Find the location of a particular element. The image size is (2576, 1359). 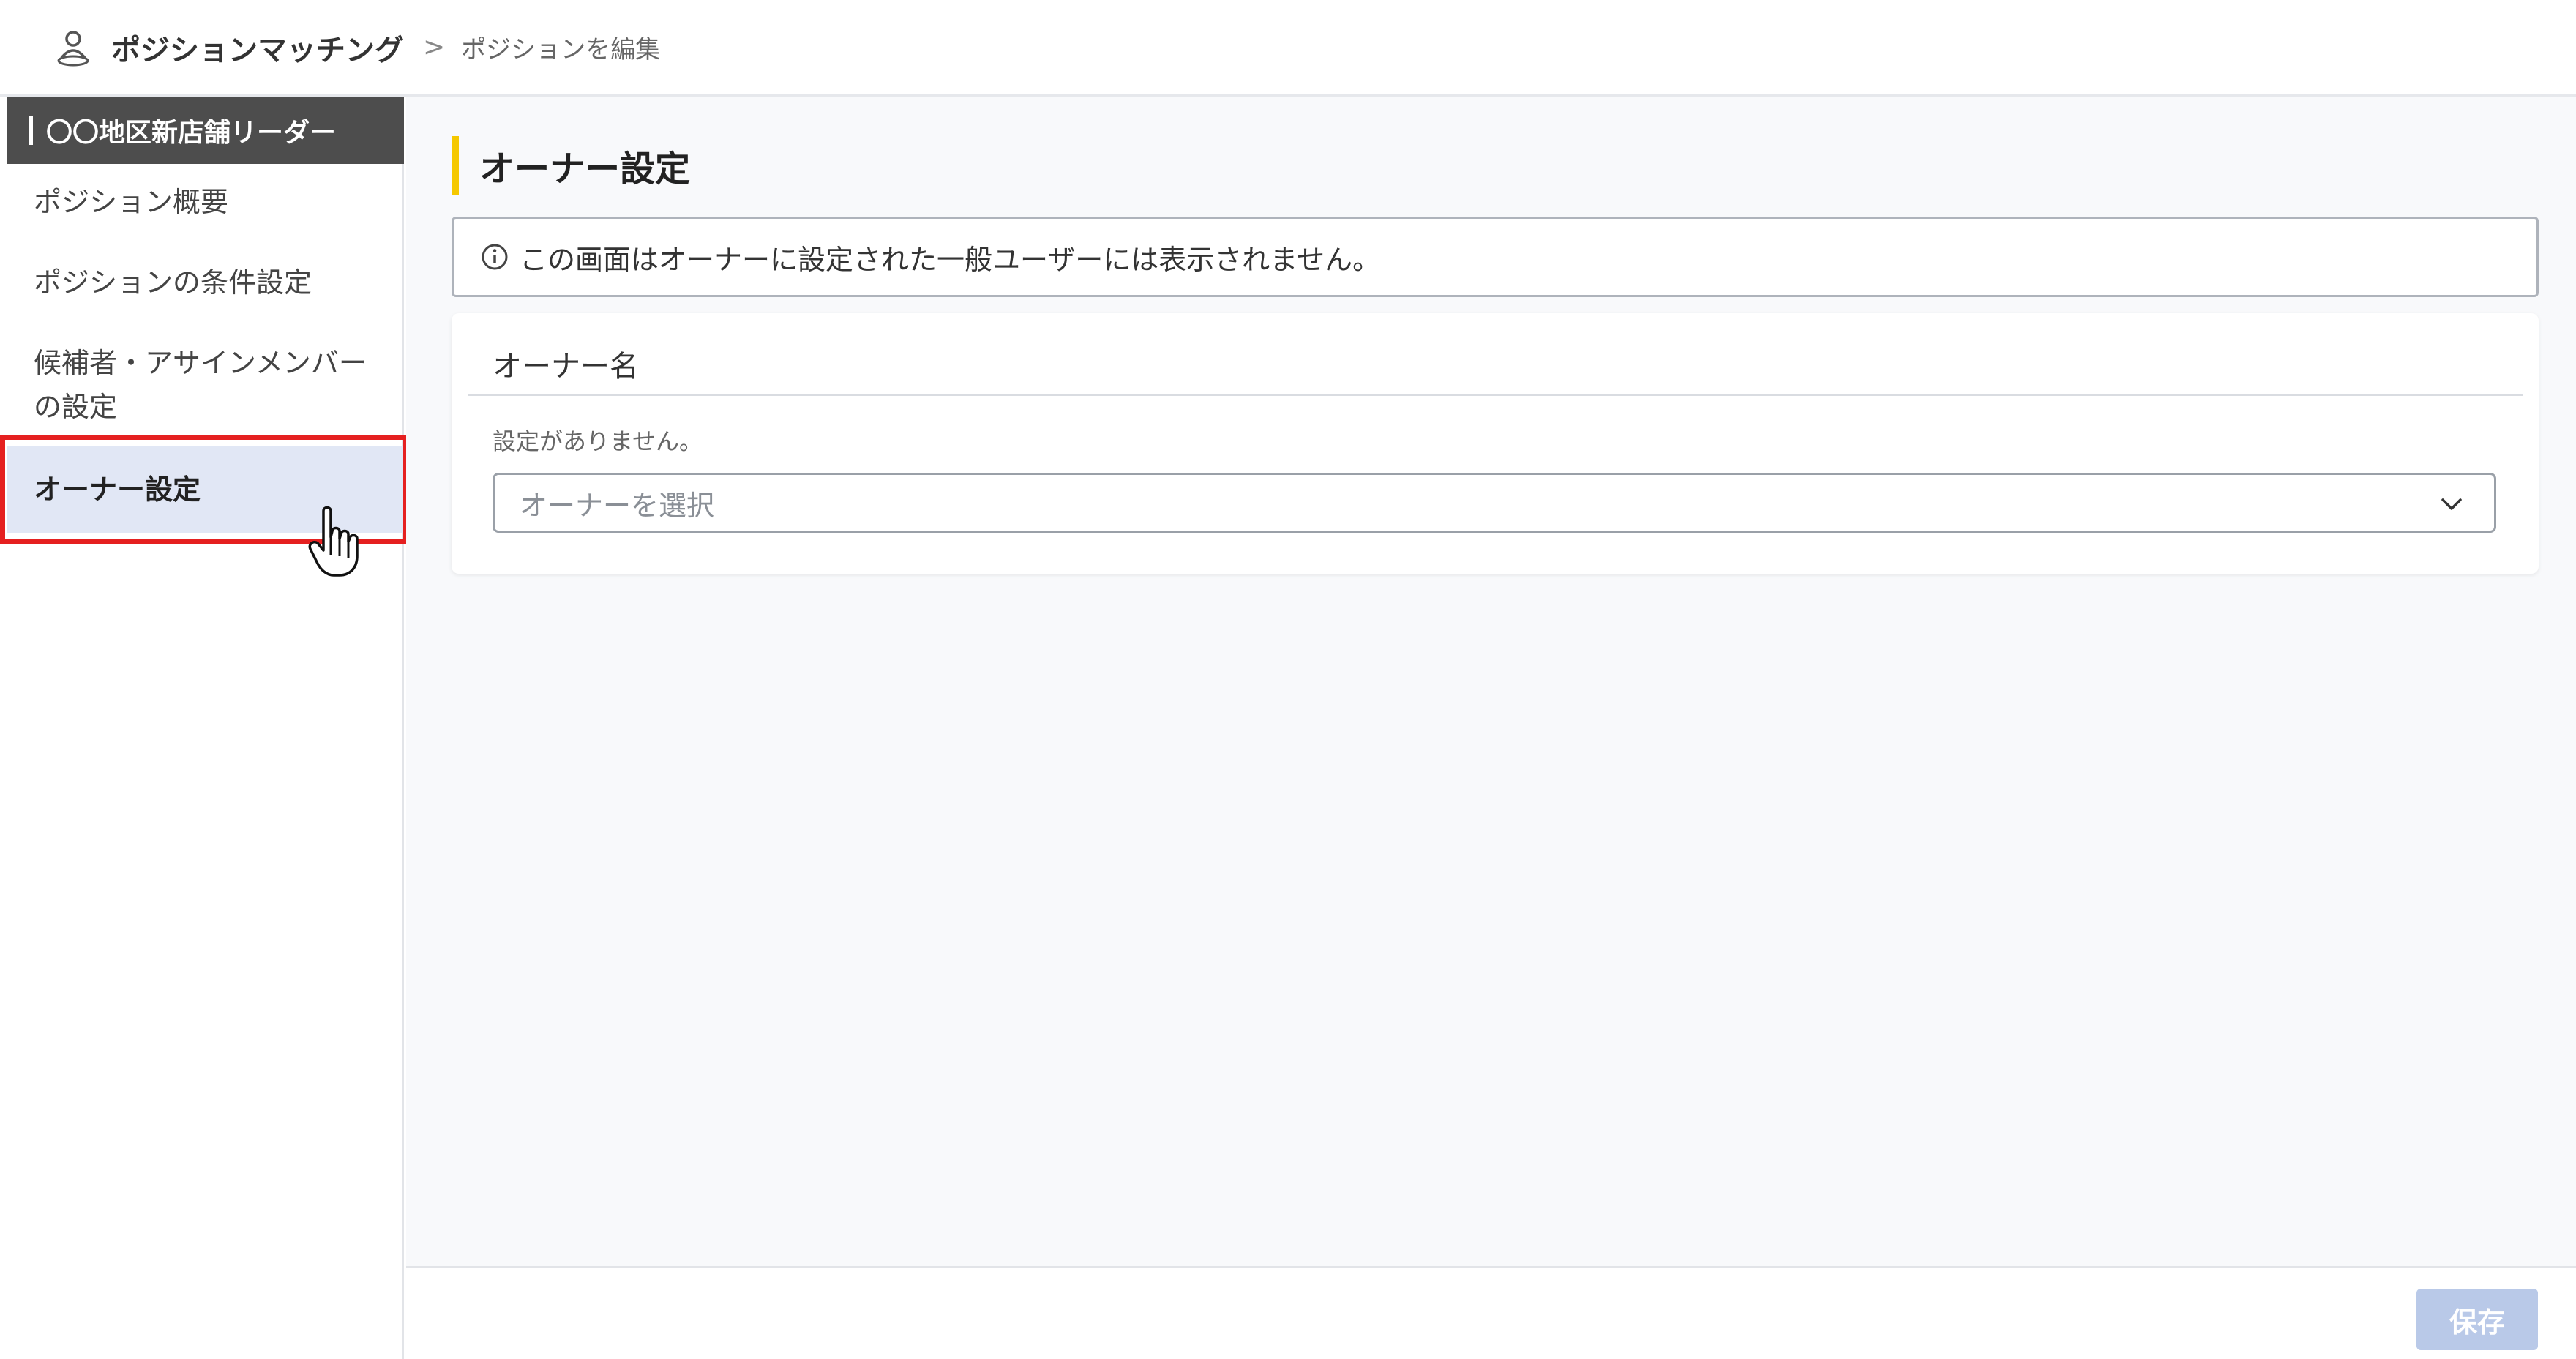

breadcrumb-current: ポジションを編集 is located at coordinates (561, 50).